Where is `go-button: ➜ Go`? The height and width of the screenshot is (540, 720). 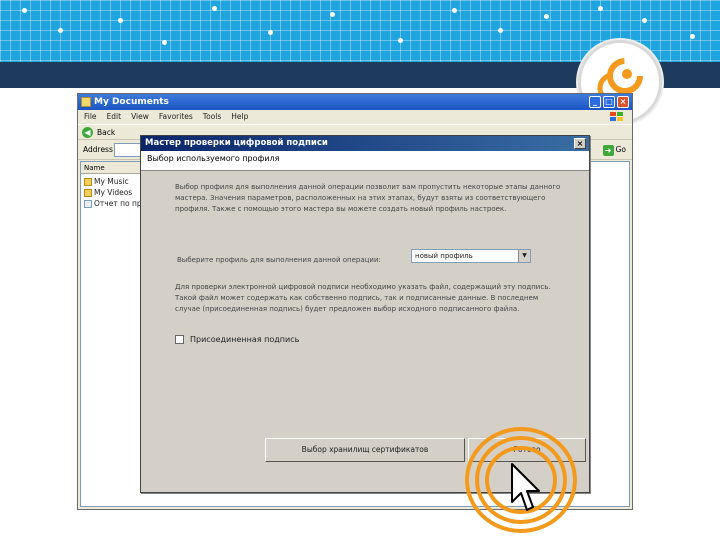
go-button: ➜ Go is located at coordinates (614, 150).